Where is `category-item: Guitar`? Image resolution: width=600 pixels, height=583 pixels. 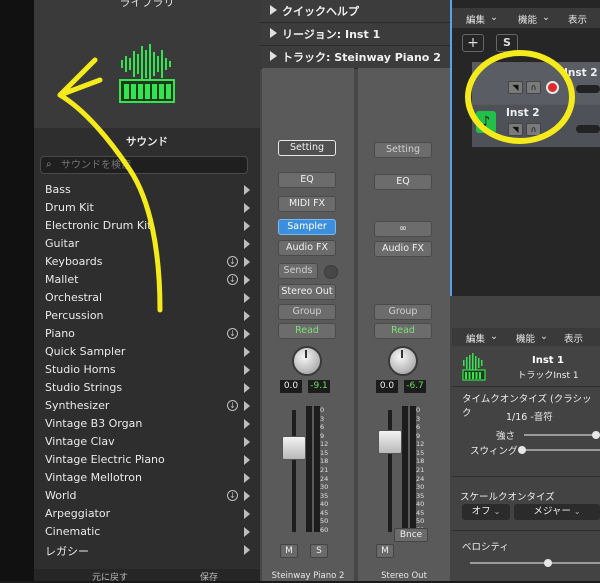 category-item: Guitar is located at coordinates (147, 244).